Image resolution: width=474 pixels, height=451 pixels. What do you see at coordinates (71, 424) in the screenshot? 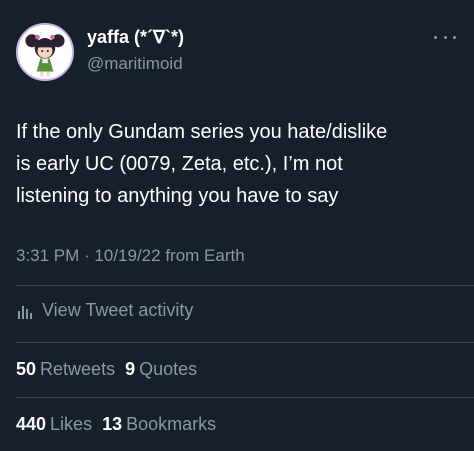
I see `likes-label: Likes` at bounding box center [71, 424].